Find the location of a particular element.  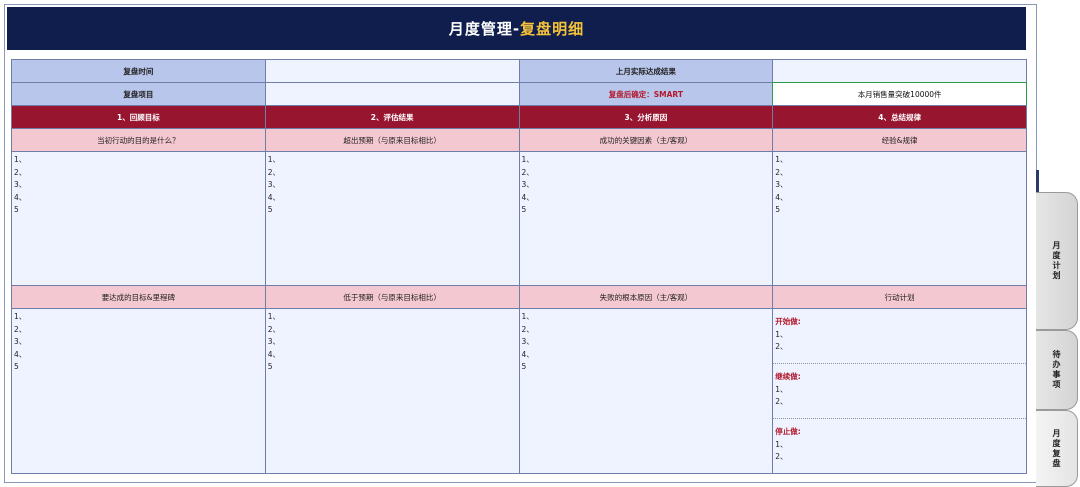

smart-goal-cell: 本月销售量突破10000件 is located at coordinates (899, 94).